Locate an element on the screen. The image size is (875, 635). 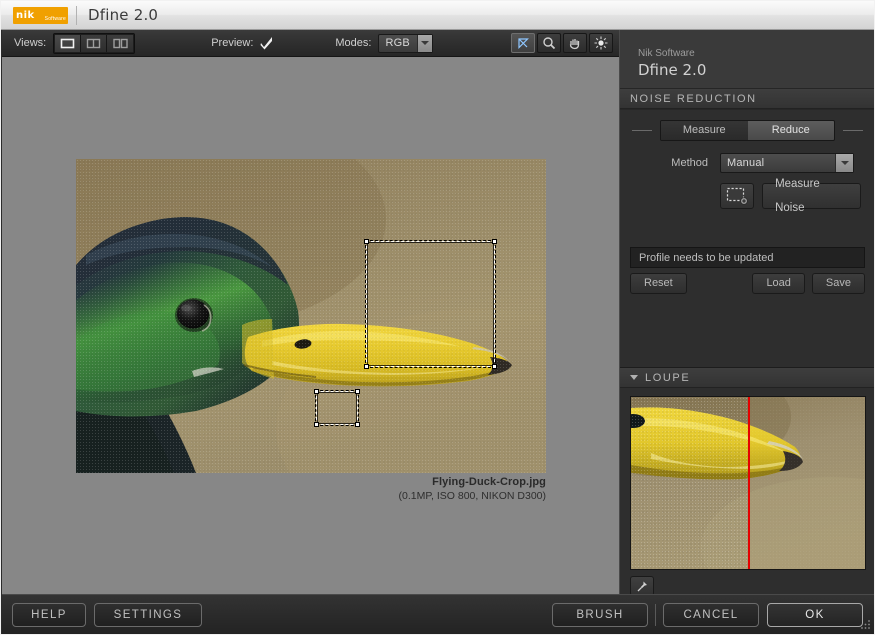
preview-checkbox is located at coordinates (266, 43).